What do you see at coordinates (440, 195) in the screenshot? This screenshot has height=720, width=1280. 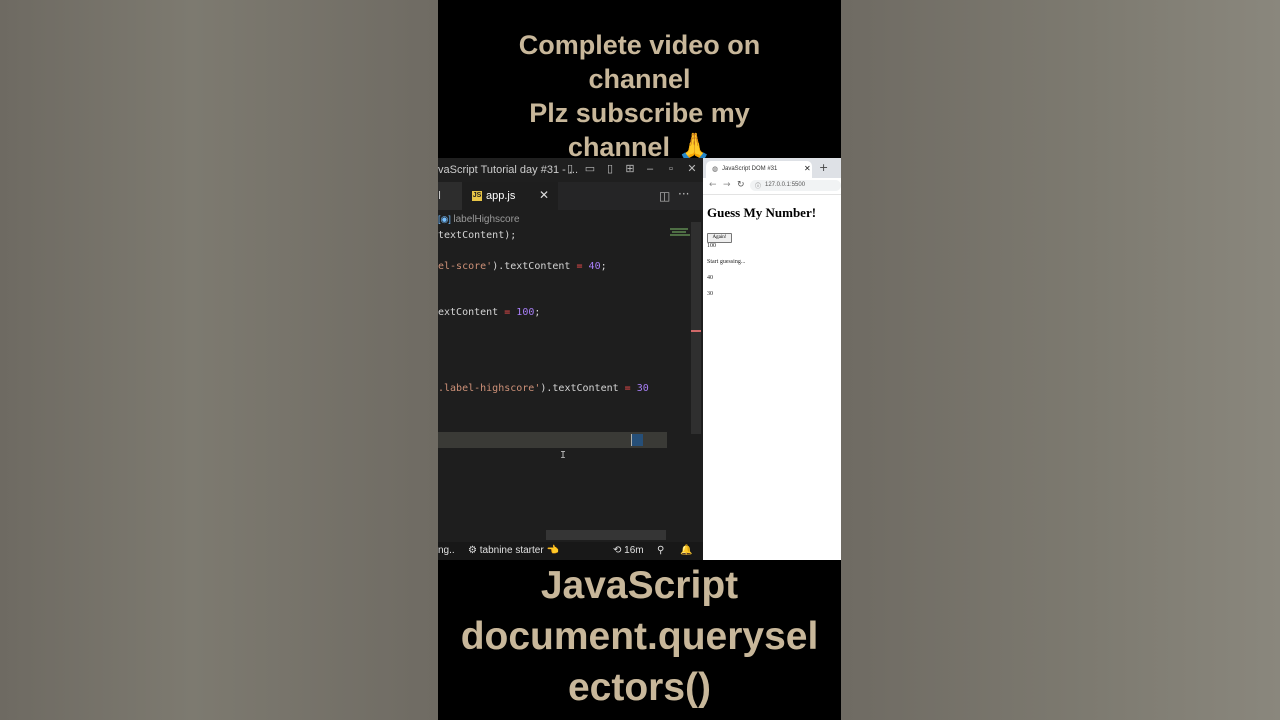 I see `tab-label: l` at bounding box center [440, 195].